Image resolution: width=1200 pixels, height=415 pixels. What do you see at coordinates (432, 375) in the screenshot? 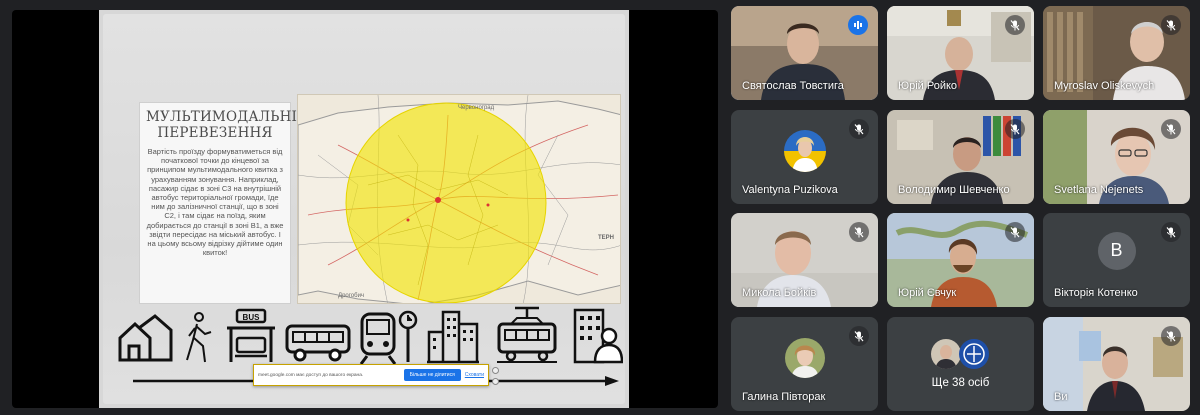
I see `stop-sharing-button: Більше не ділитися` at bounding box center [432, 375].